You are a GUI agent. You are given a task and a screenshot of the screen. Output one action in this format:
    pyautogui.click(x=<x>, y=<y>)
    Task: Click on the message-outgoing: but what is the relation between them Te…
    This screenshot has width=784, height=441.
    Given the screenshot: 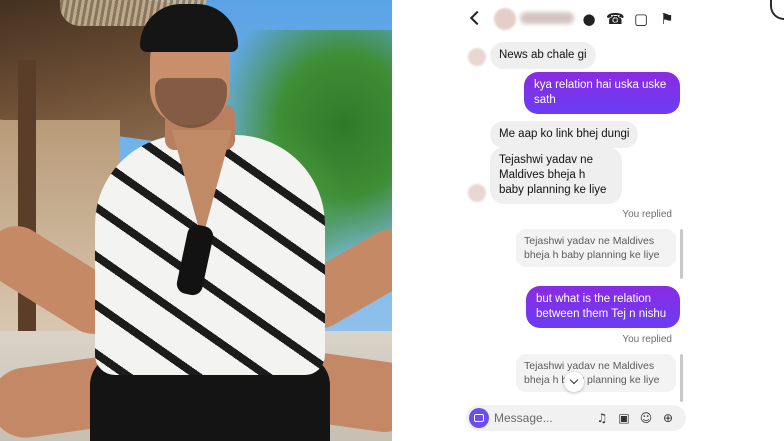 What is the action you would take?
    pyautogui.click(x=603, y=307)
    